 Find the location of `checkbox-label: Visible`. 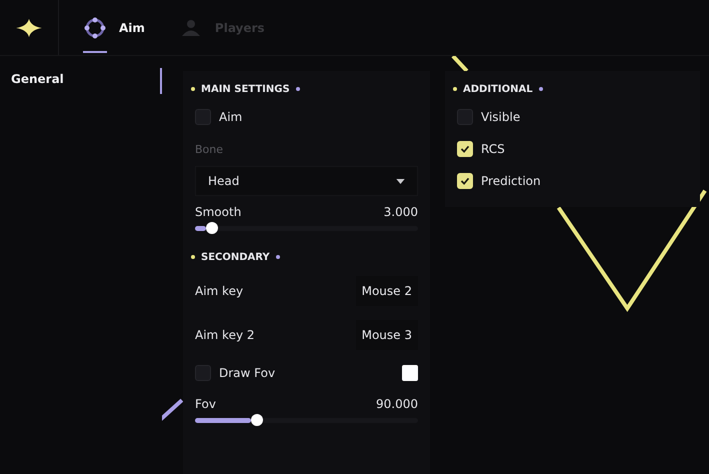

checkbox-label: Visible is located at coordinates (500, 117).